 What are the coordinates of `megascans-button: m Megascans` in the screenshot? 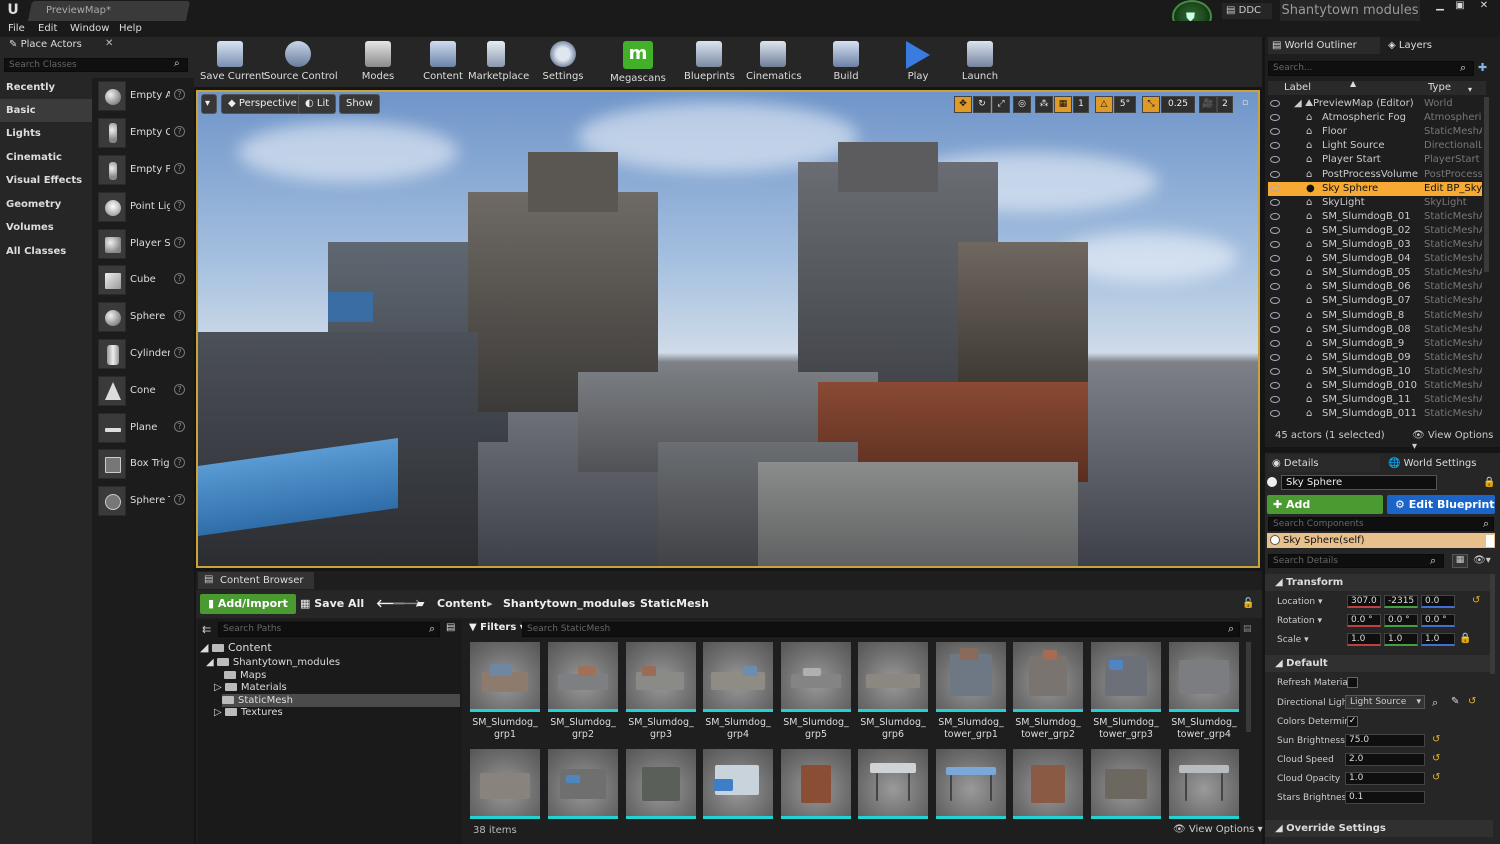 It's located at (638, 62).